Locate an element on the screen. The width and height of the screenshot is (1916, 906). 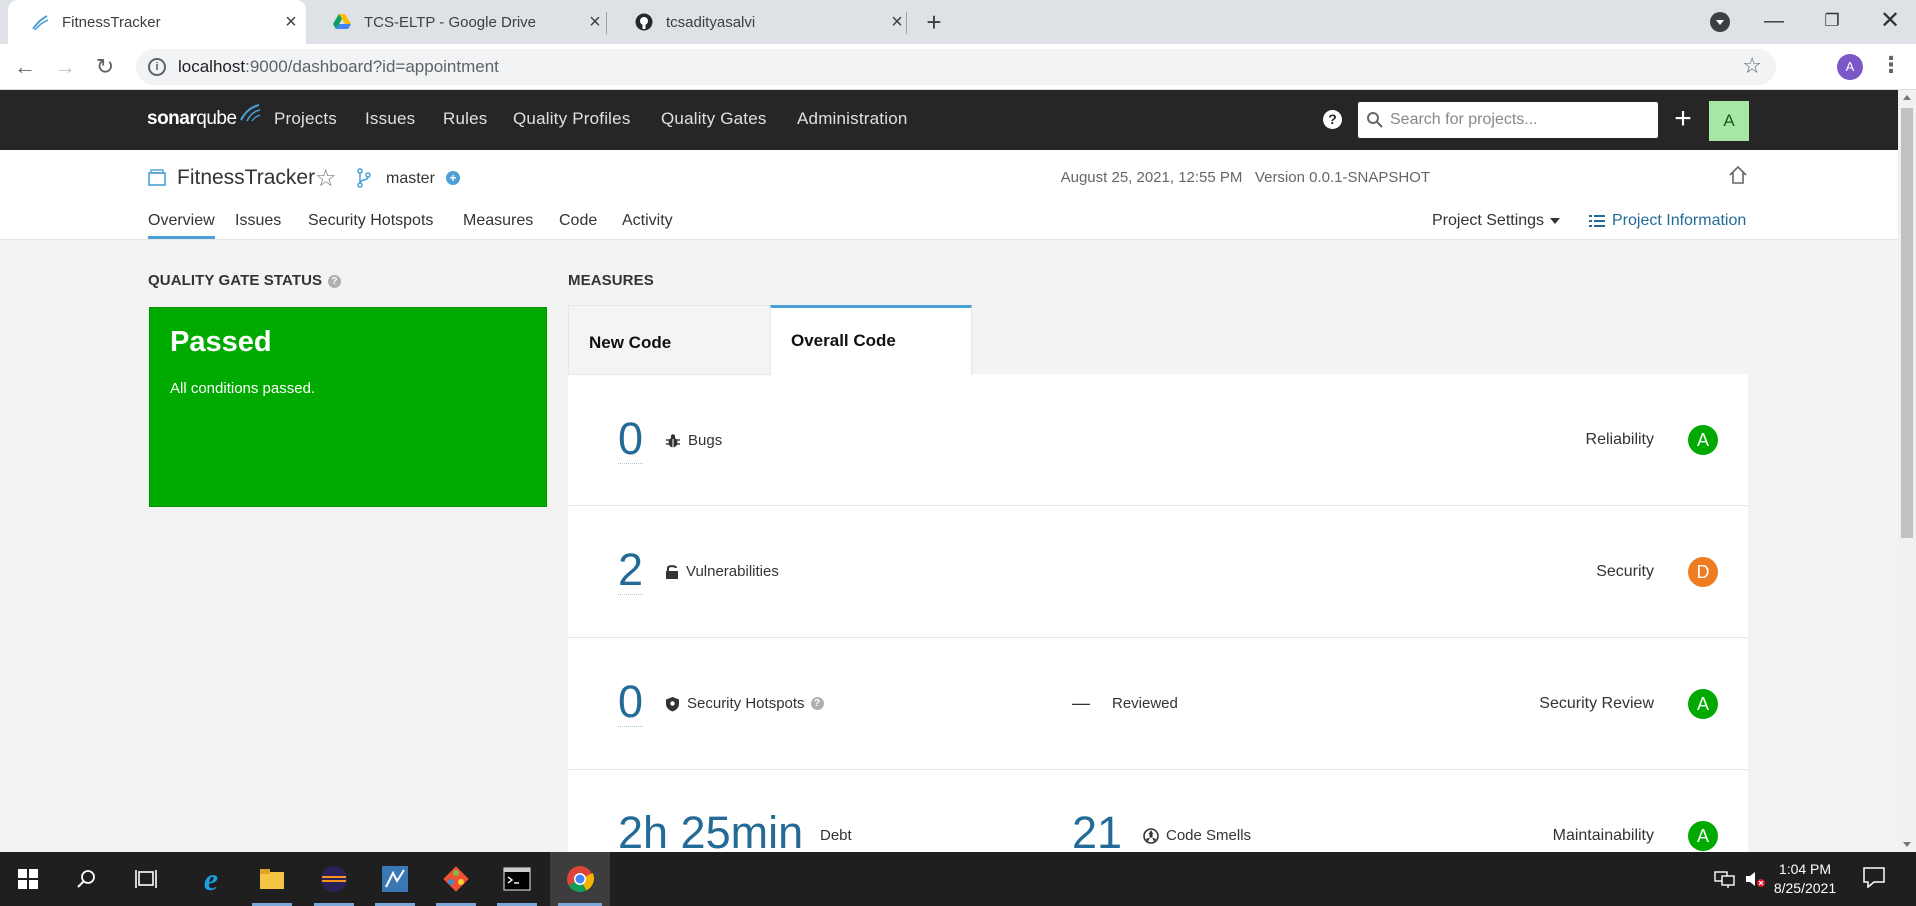
nav-quality-gates: Quality Gates is located at coordinates (714, 119).